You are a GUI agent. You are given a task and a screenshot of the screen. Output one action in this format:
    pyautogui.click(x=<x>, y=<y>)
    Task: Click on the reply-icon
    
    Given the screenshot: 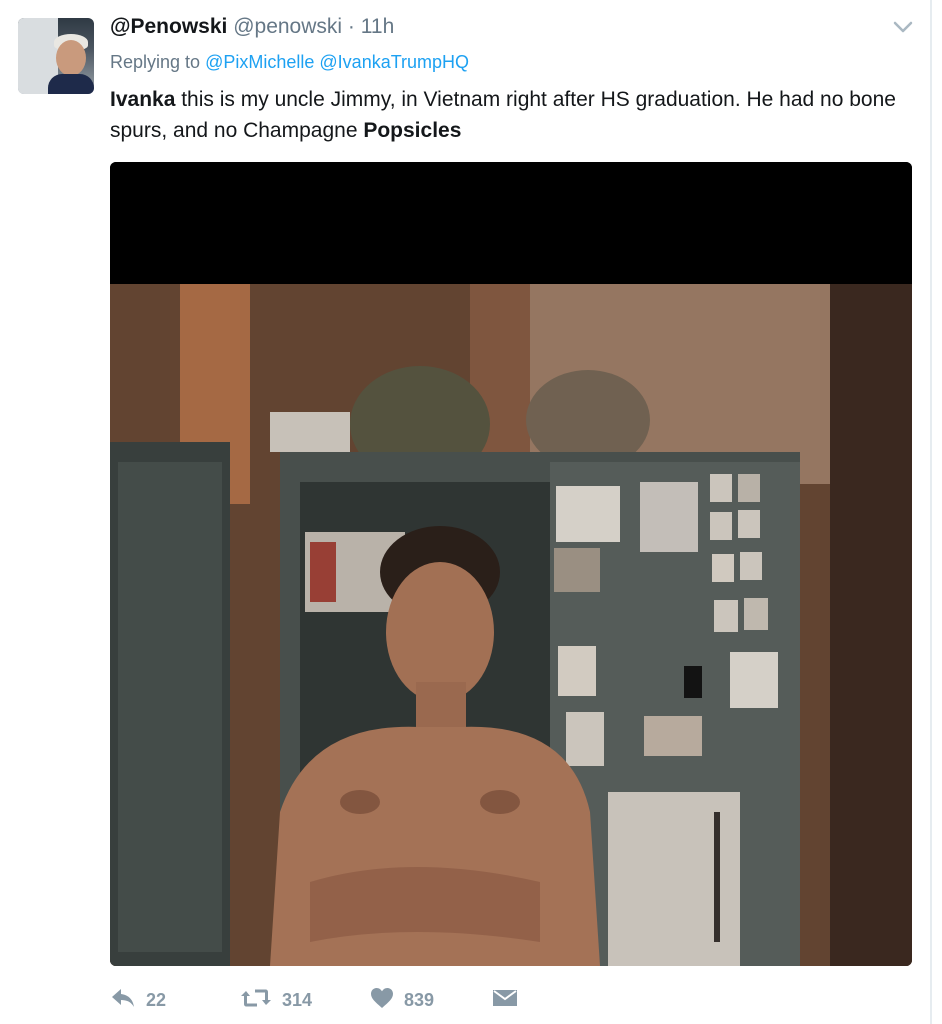 What is the action you would take?
    pyautogui.click(x=123, y=1000)
    